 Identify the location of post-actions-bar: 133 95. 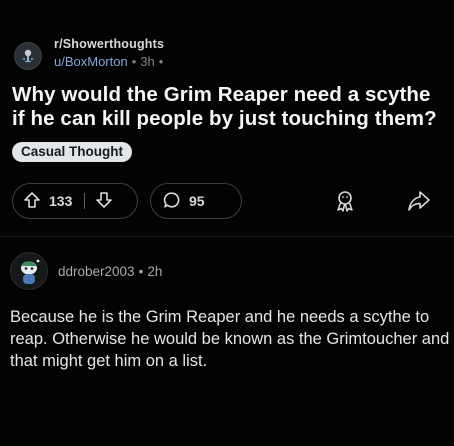
(227, 201).